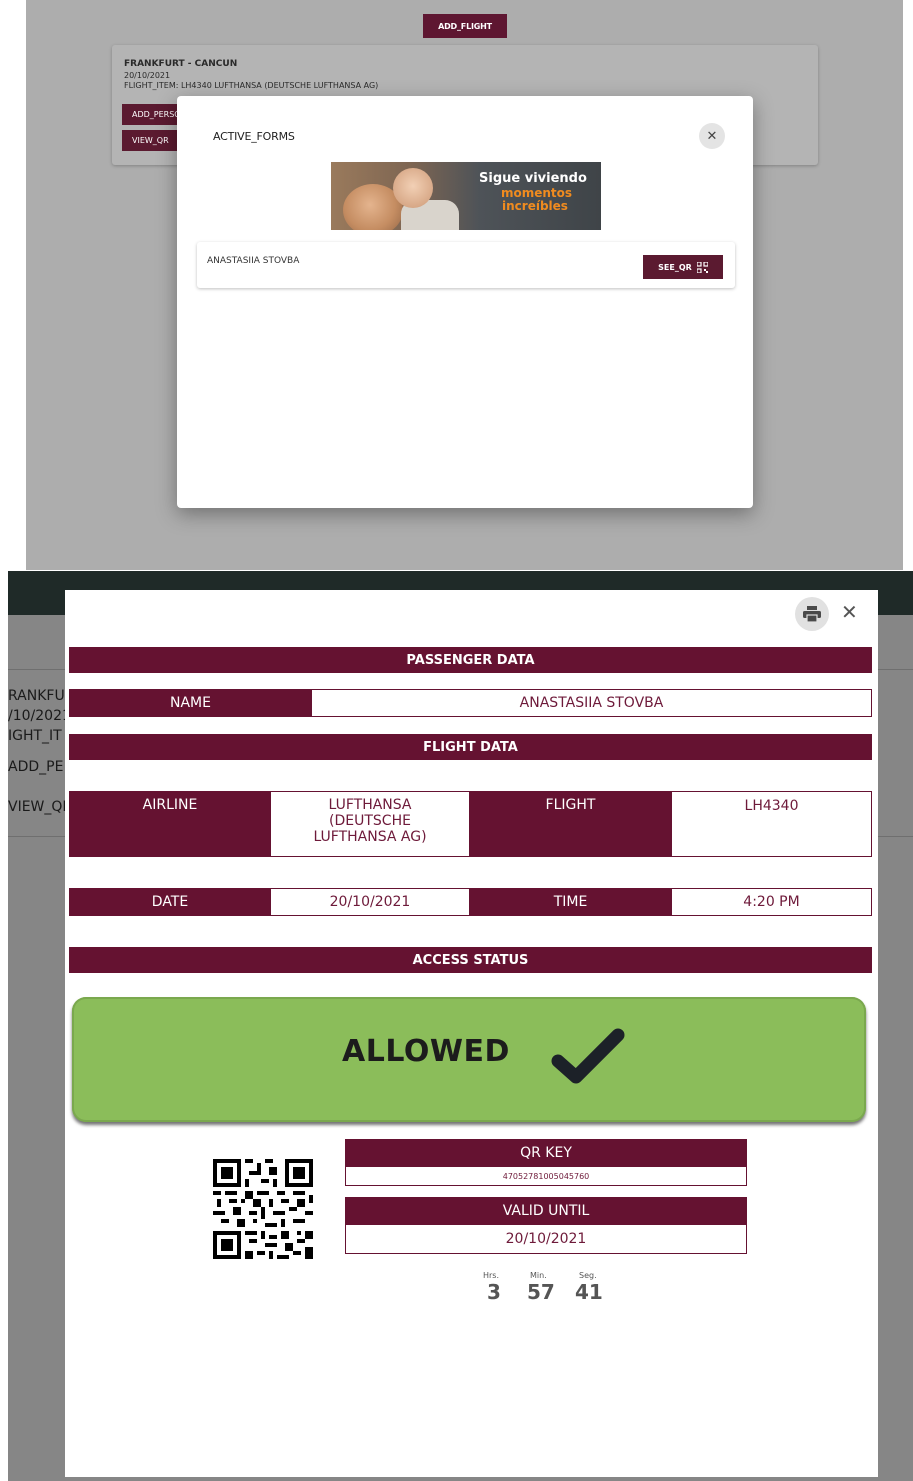 This screenshot has width=913, height=1481. Describe the element at coordinates (470, 747) in the screenshot. I see `flight-data-header: FLIGHT DATA` at that location.